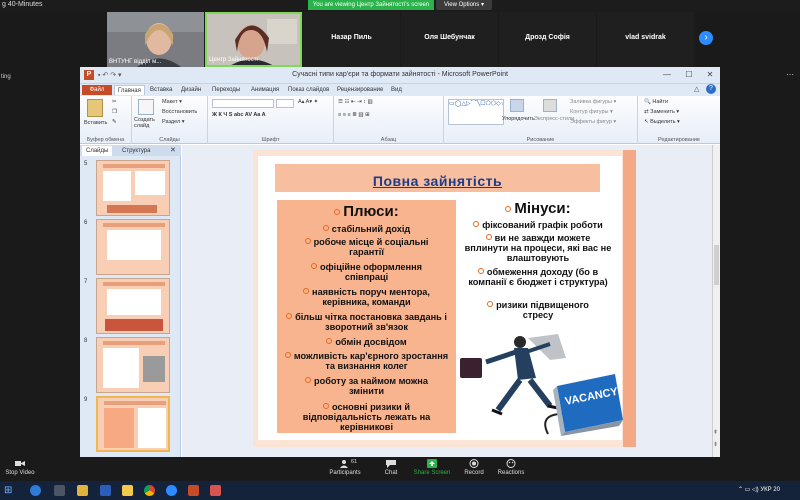 This screenshot has width=800, height=500. Describe the element at coordinates (114, 112) in the screenshot. I see `copy-icon: ❐` at that location.